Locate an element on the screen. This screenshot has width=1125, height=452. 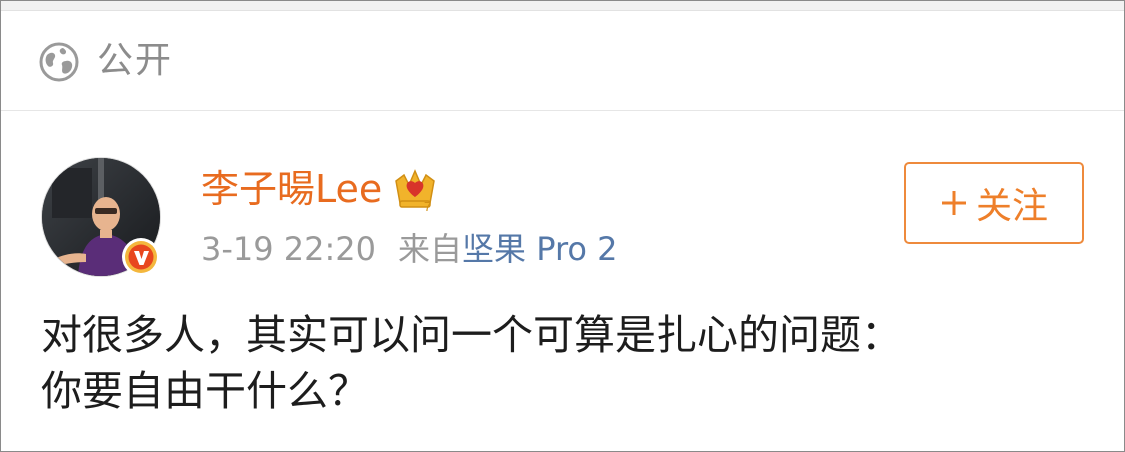
author-avatar-group is located at coordinates (101, 217).